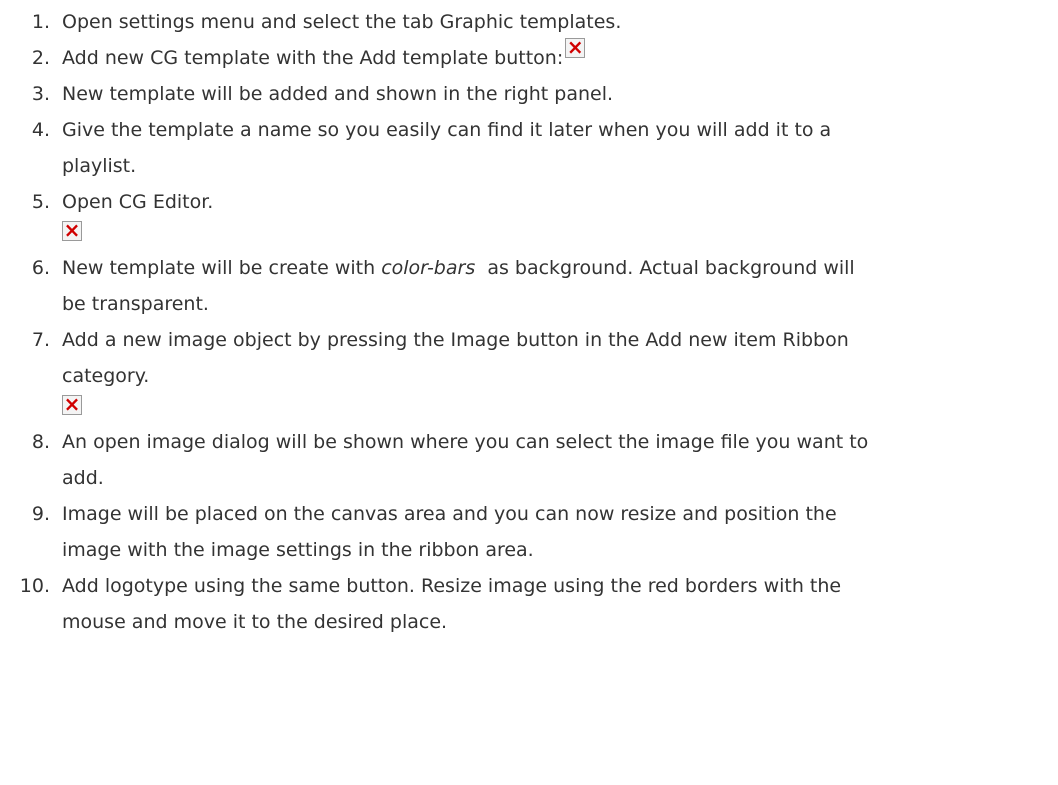 The width and height of the screenshot is (1058, 785). Describe the element at coordinates (40, 202) in the screenshot. I see `step-number: 5.` at that location.